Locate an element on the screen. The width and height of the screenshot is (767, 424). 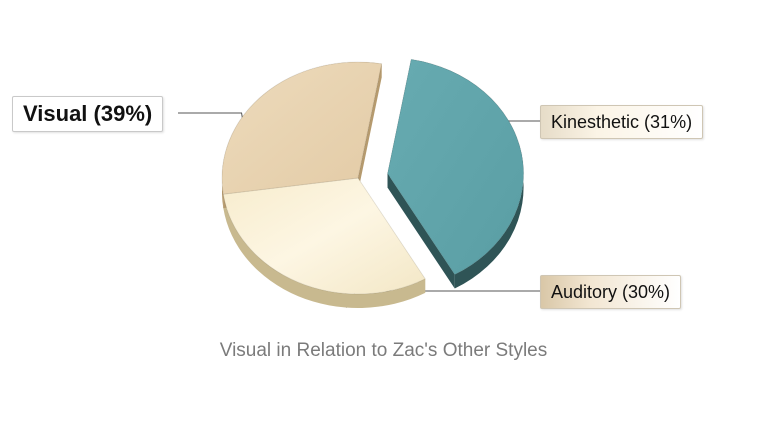
chart-title: Visual in Relation to Zac's Other Styles is located at coordinates (383, 350).